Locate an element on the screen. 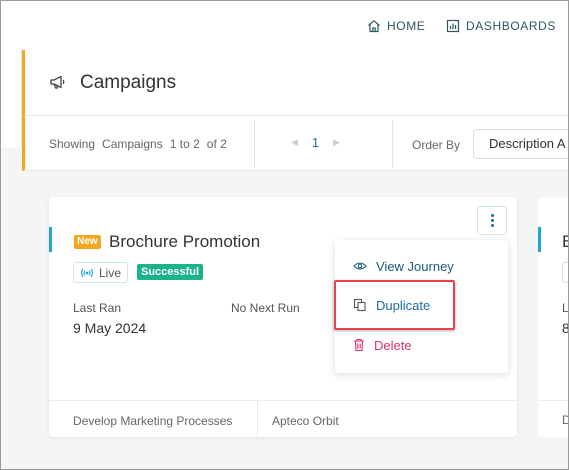  footer-owner: Apteco Orbit is located at coordinates (305, 421).